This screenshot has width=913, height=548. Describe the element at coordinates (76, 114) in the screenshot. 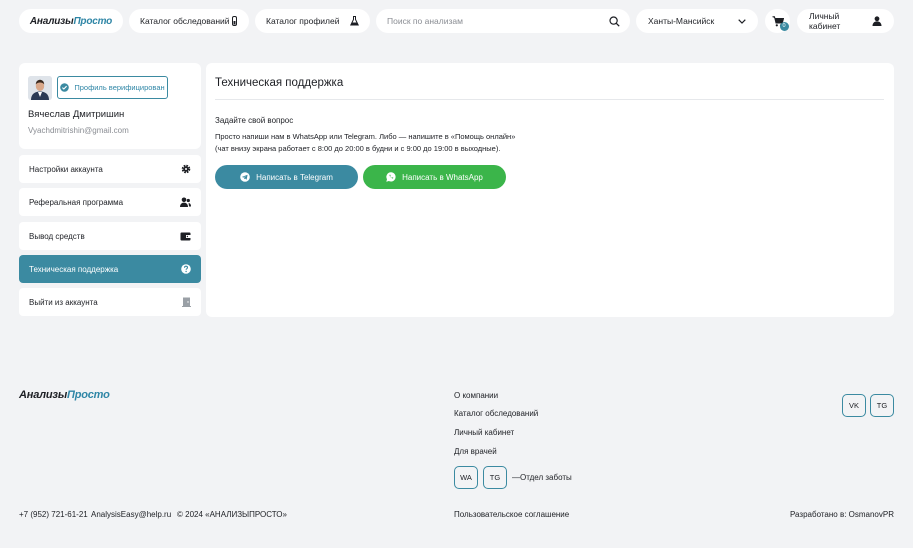

I see `user-name: Вячеслав Дмитришин` at that location.